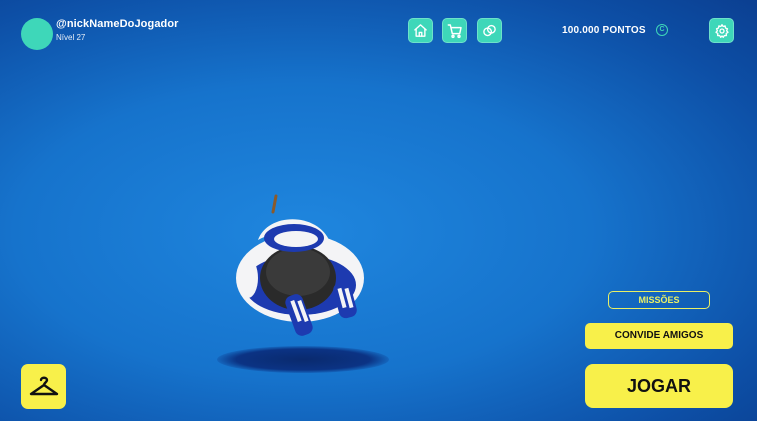 This screenshot has width=757, height=421. What do you see at coordinates (303, 359) in the screenshot?
I see `character-shadow` at bounding box center [303, 359].